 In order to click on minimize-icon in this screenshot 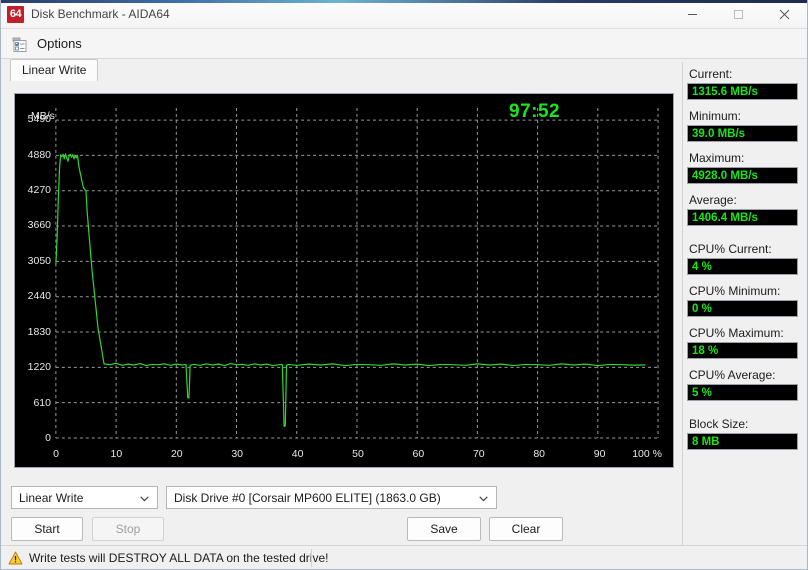, I will do `click(692, 14)`.